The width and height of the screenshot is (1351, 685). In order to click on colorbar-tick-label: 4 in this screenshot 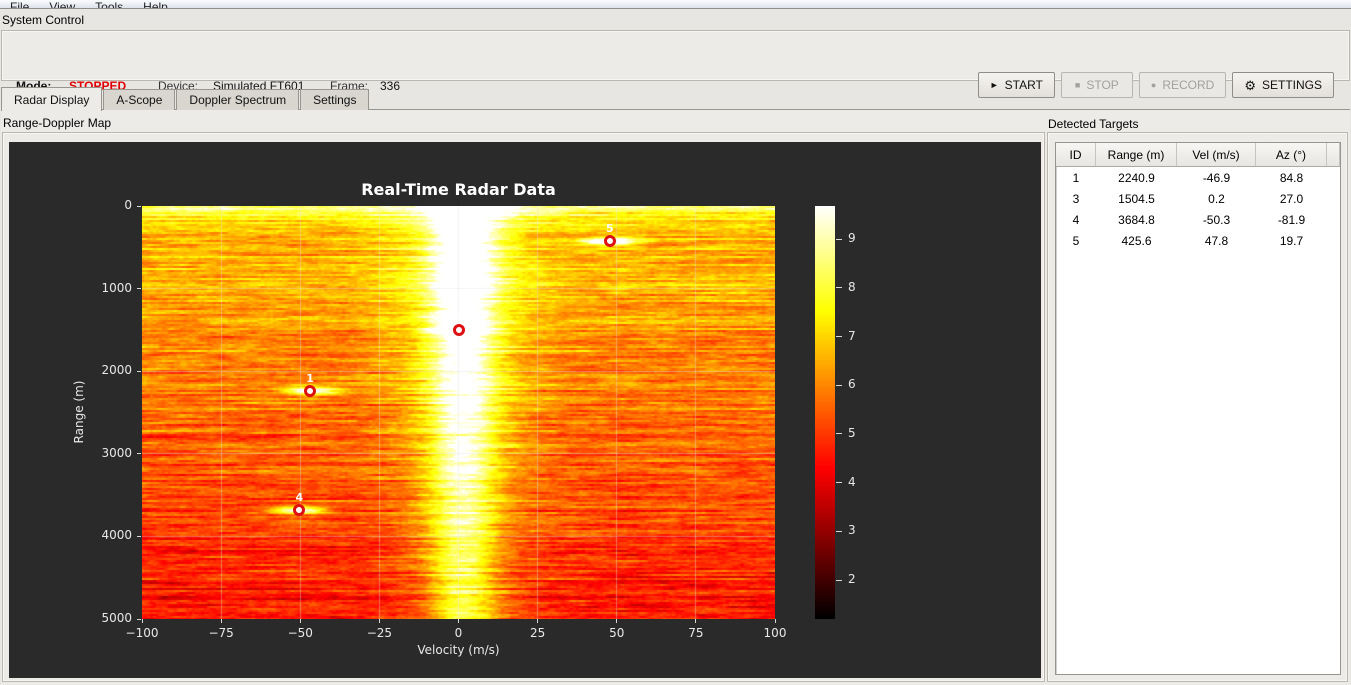, I will do `click(852, 481)`.